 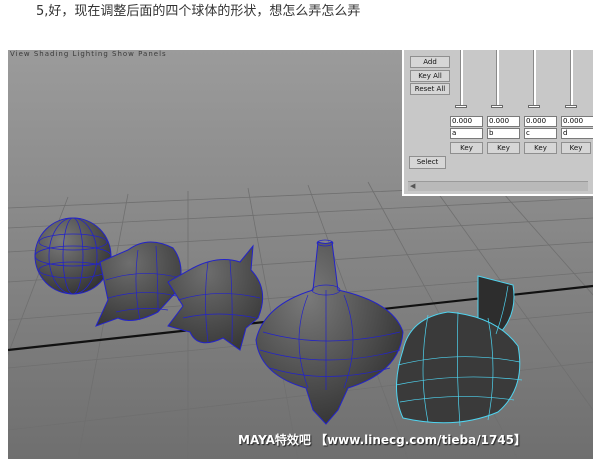 What do you see at coordinates (430, 62) in the screenshot?
I see `add-button: Add` at bounding box center [430, 62].